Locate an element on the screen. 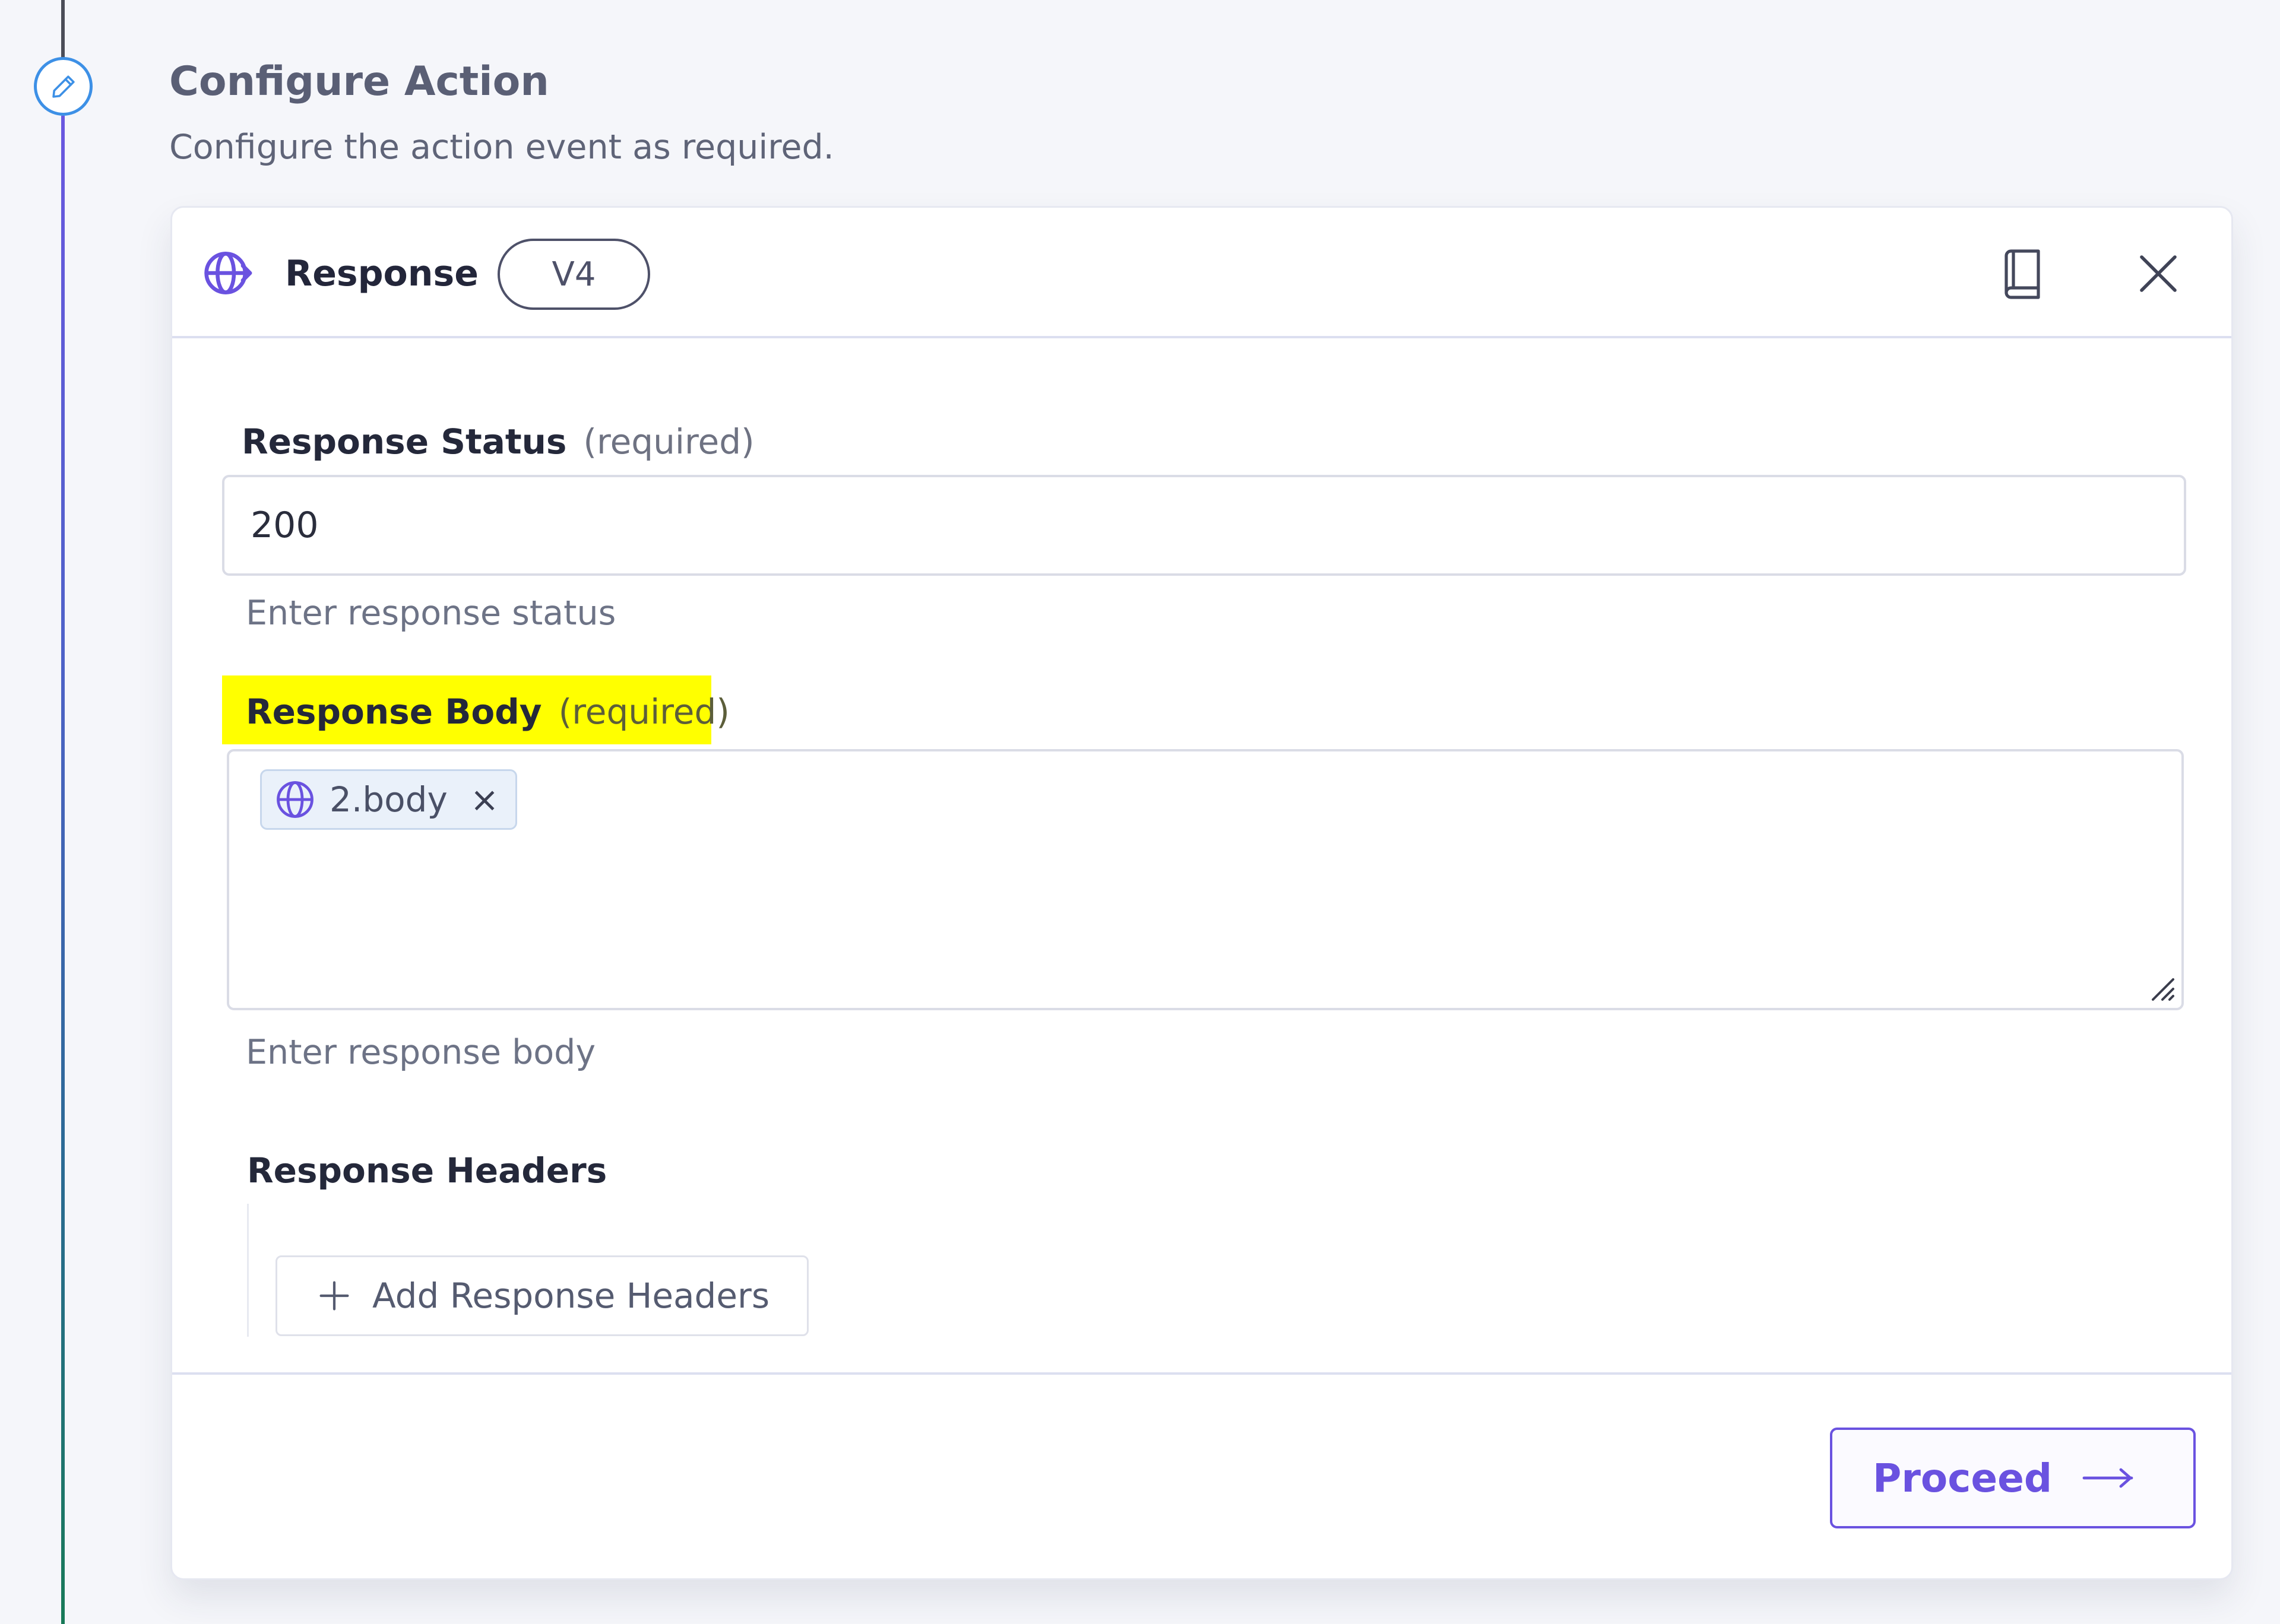  docs-button is located at coordinates (2021, 273).